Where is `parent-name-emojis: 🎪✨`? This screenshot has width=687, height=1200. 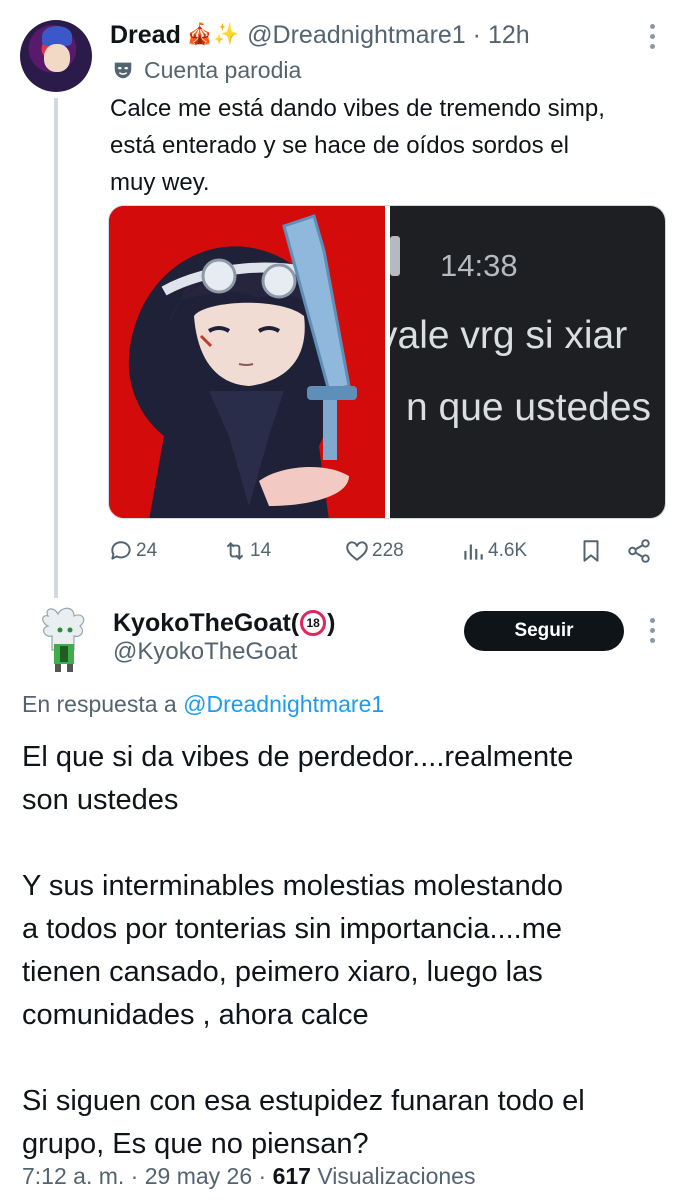 parent-name-emojis: 🎪✨ is located at coordinates (213, 34).